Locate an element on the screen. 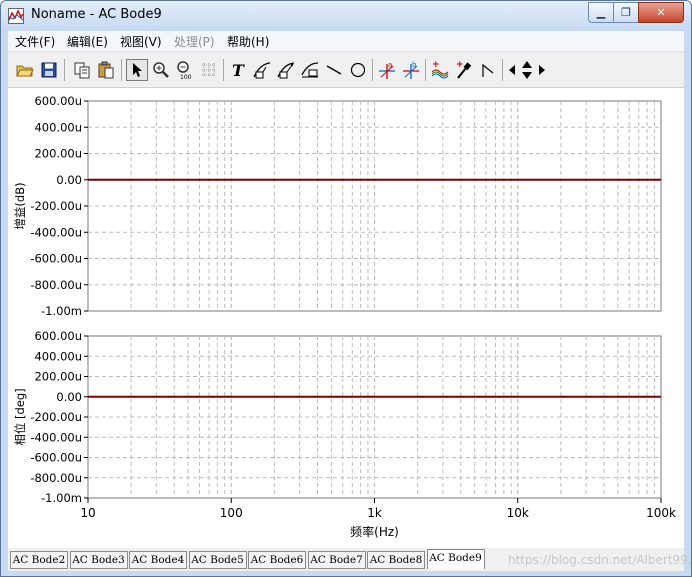  phase-y-tick-label: -400.00u is located at coordinates (56, 437).